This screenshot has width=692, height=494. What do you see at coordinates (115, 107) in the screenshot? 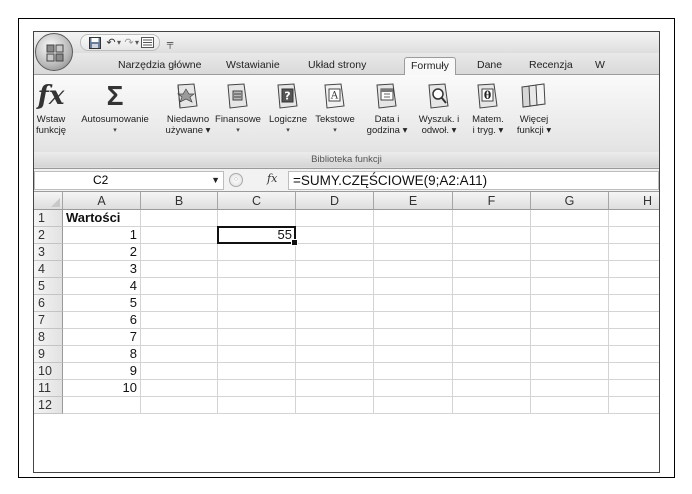
I see `autosum-button: Σ Autosumowanie ▾` at bounding box center [115, 107].